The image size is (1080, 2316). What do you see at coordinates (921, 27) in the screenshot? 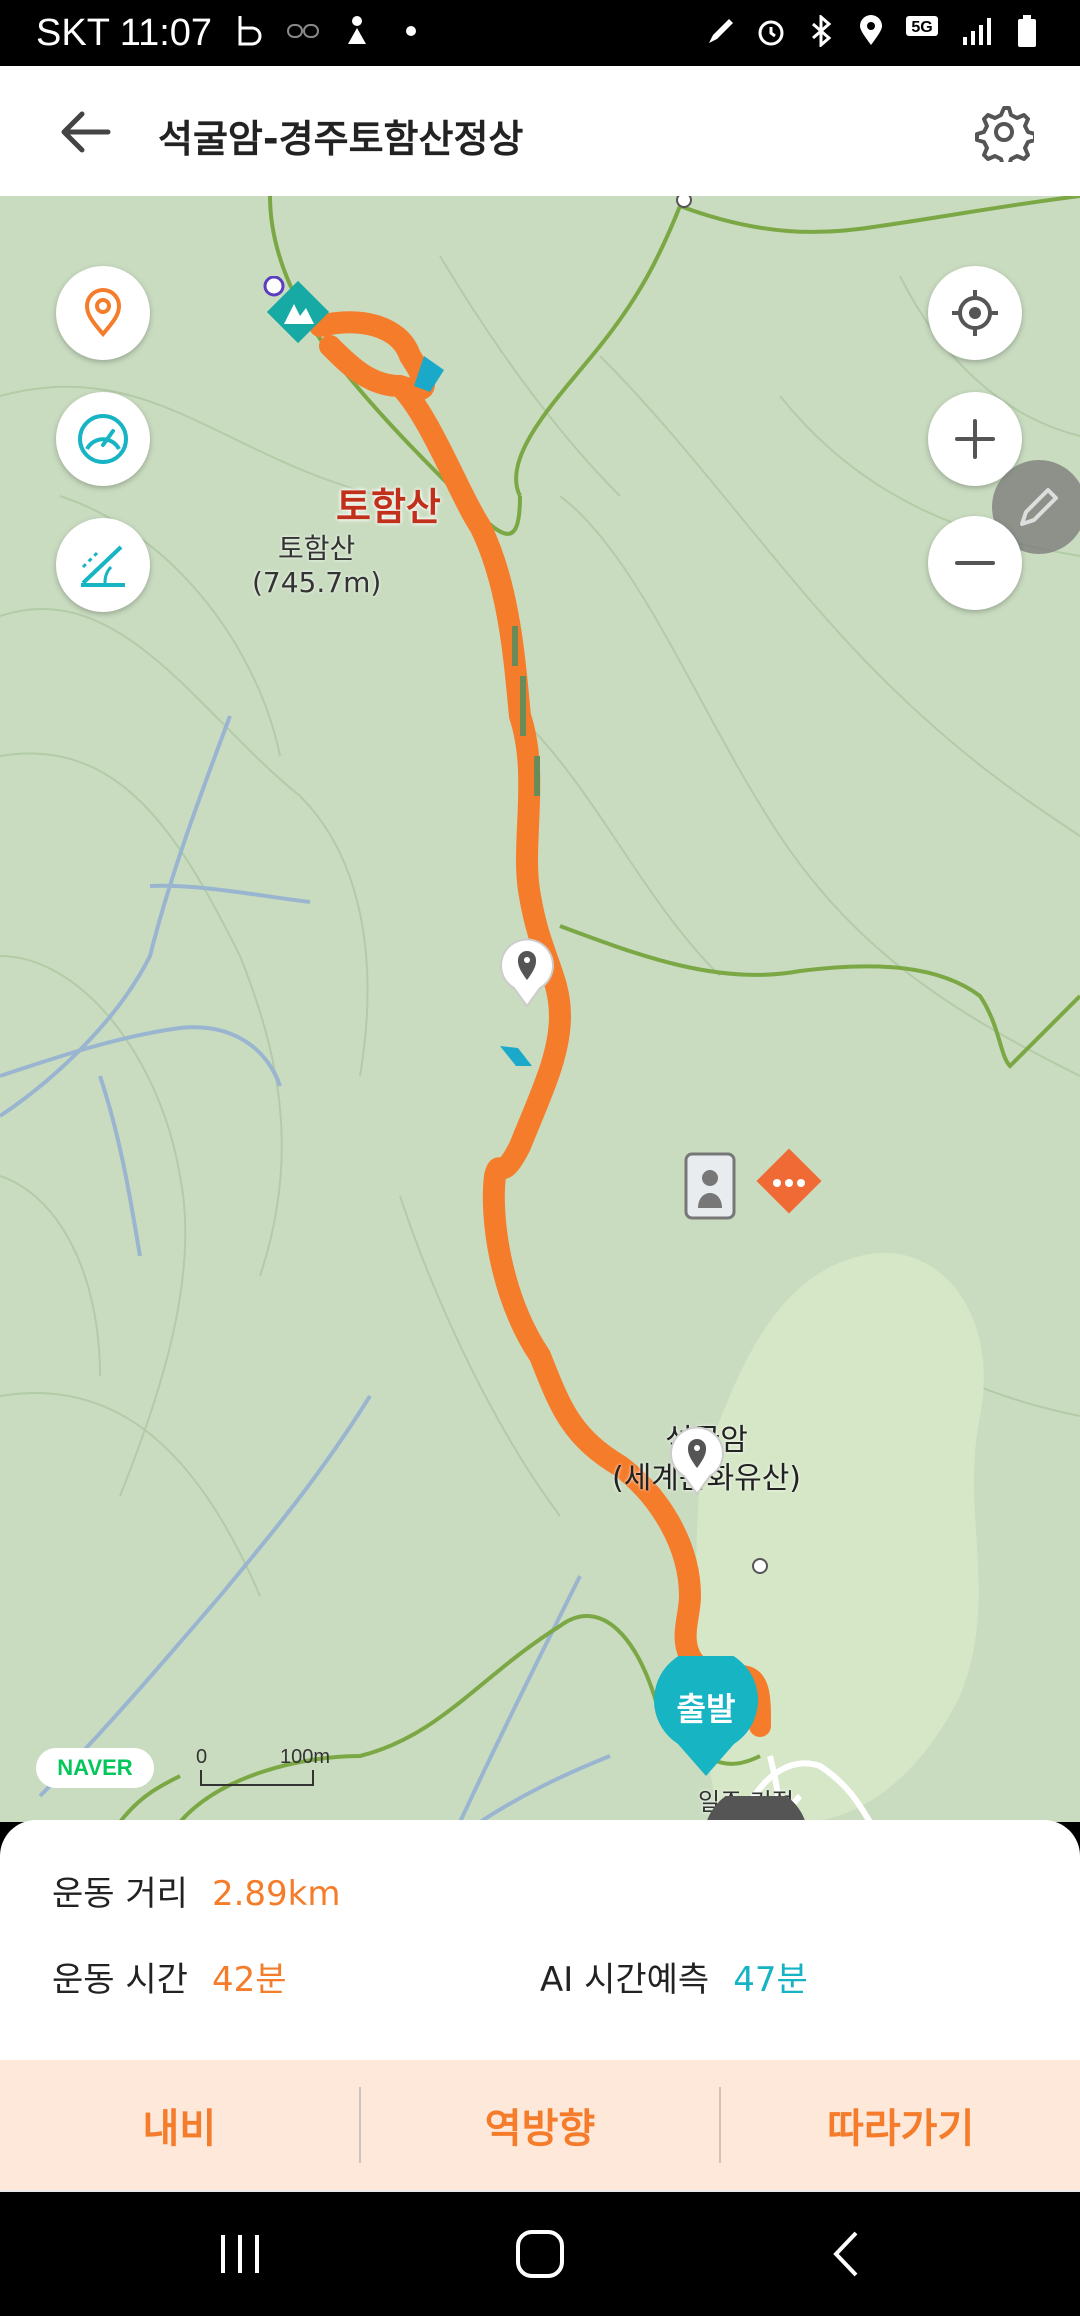
I see `svg-text: 5G` at bounding box center [921, 27].